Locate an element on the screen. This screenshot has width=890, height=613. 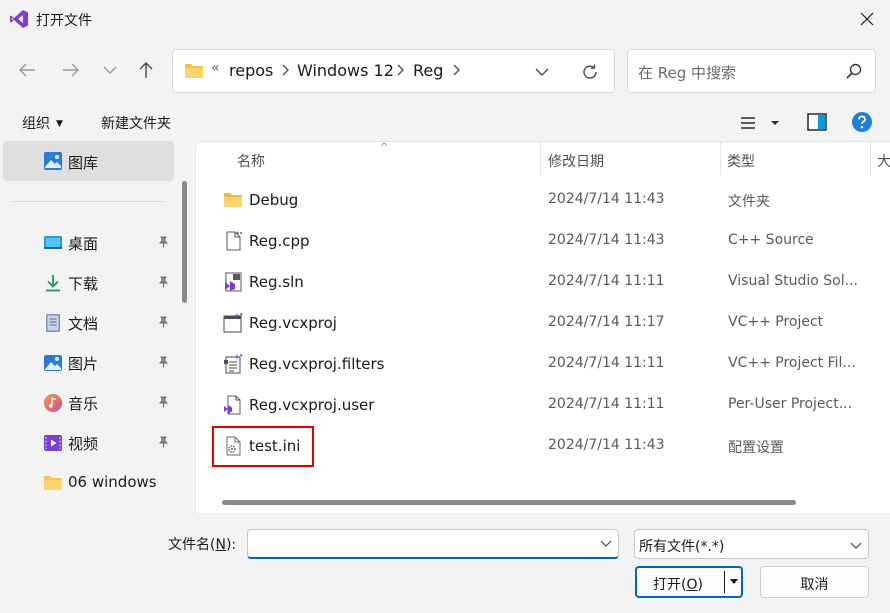
new-folder-button: 新建文件夹 is located at coordinates (136, 123).